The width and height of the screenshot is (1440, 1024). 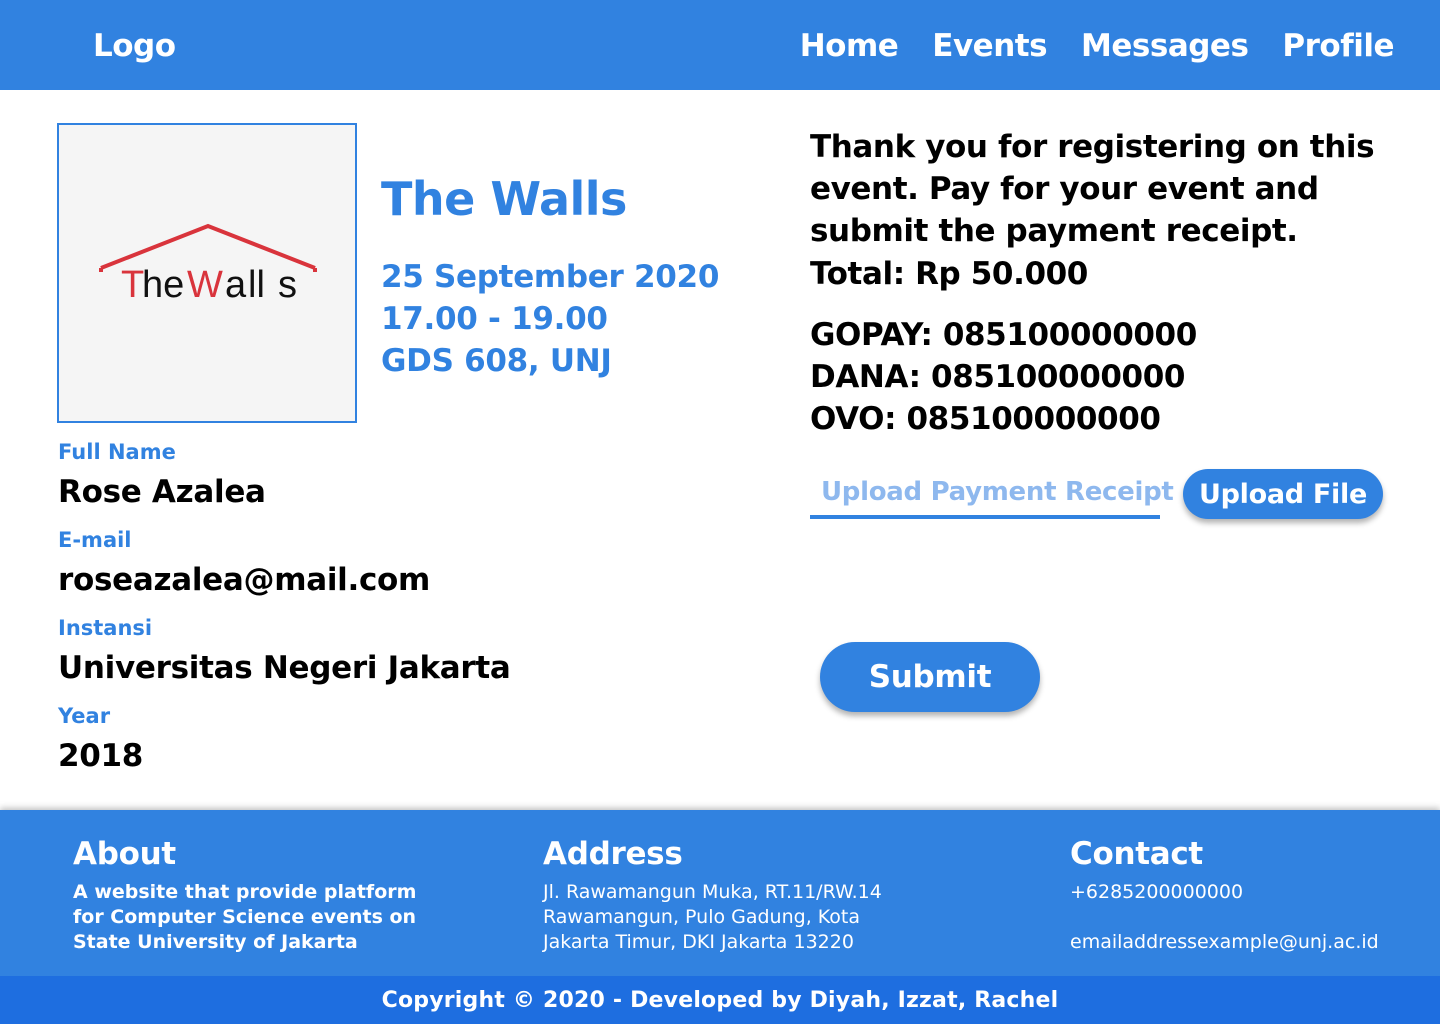 What do you see at coordinates (124, 854) in the screenshot?
I see `footer-about-heading: About` at bounding box center [124, 854].